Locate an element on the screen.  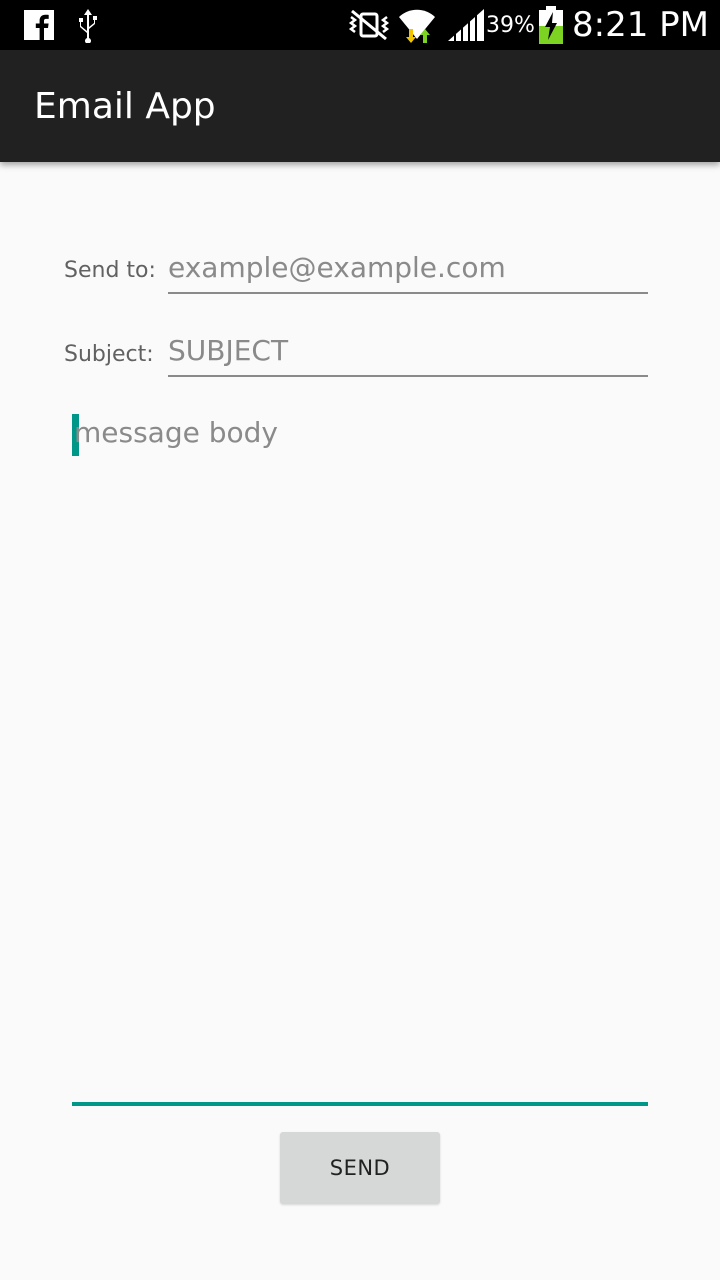
subject-field: SUBJECT is located at coordinates (408, 355).